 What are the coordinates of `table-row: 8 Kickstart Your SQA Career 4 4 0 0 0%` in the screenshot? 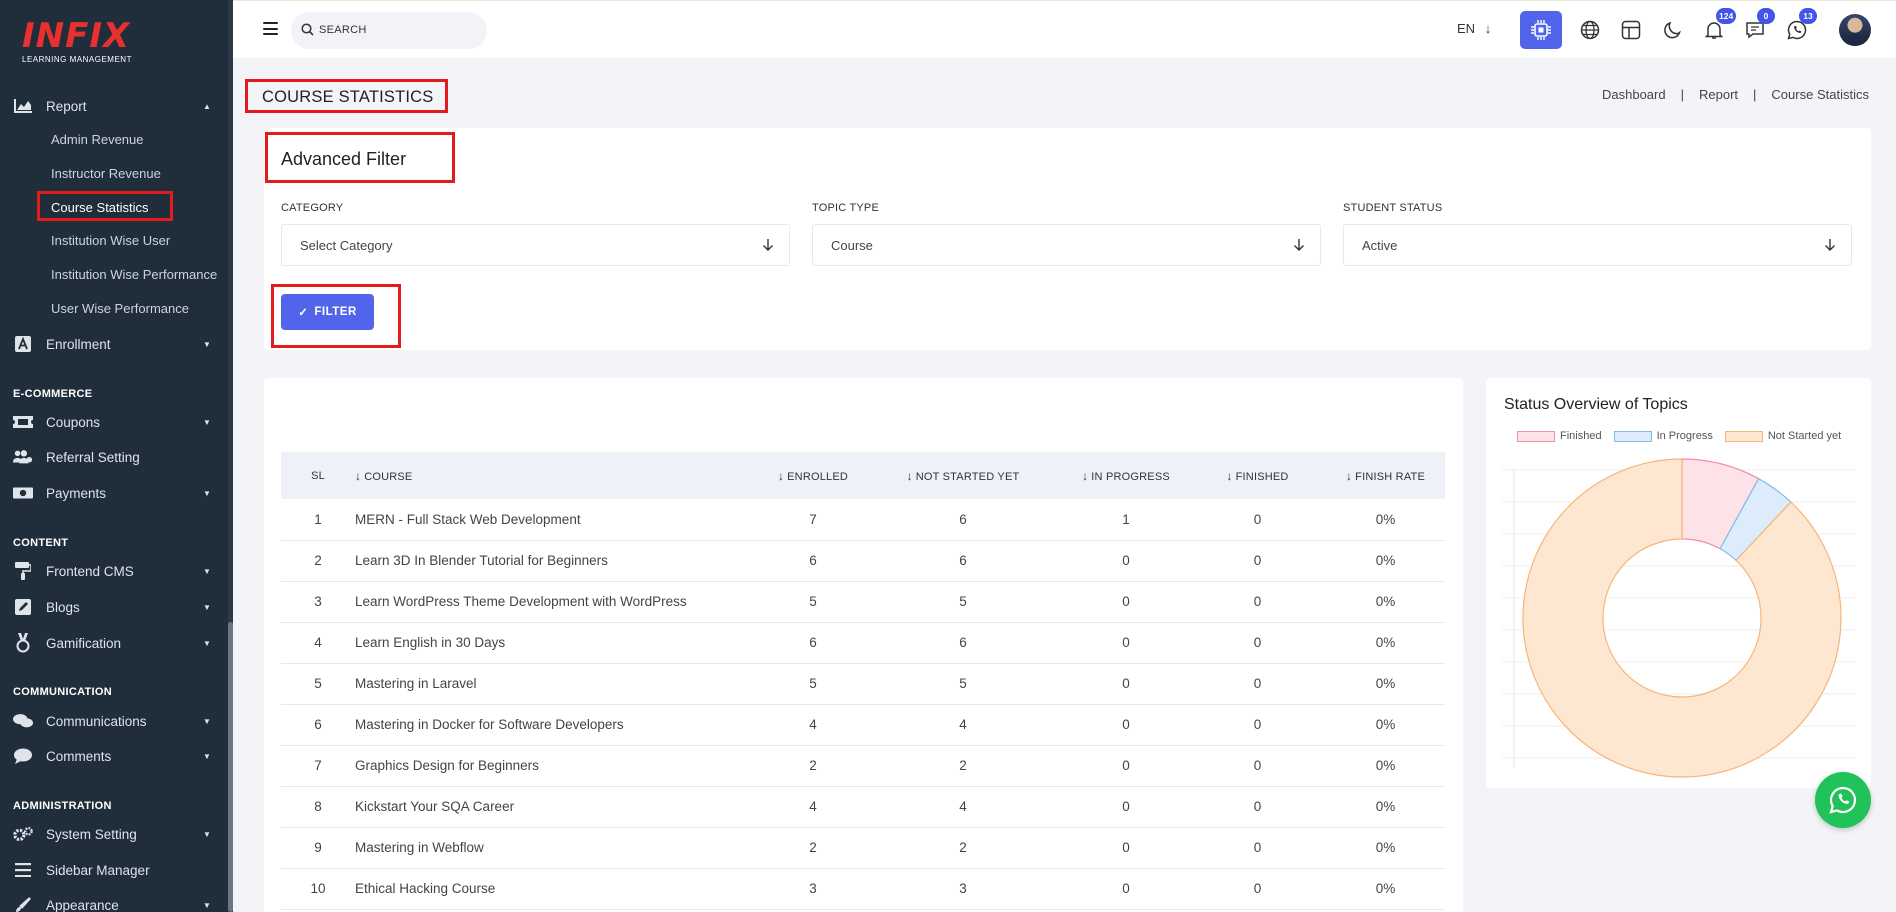 It's located at (863, 806).